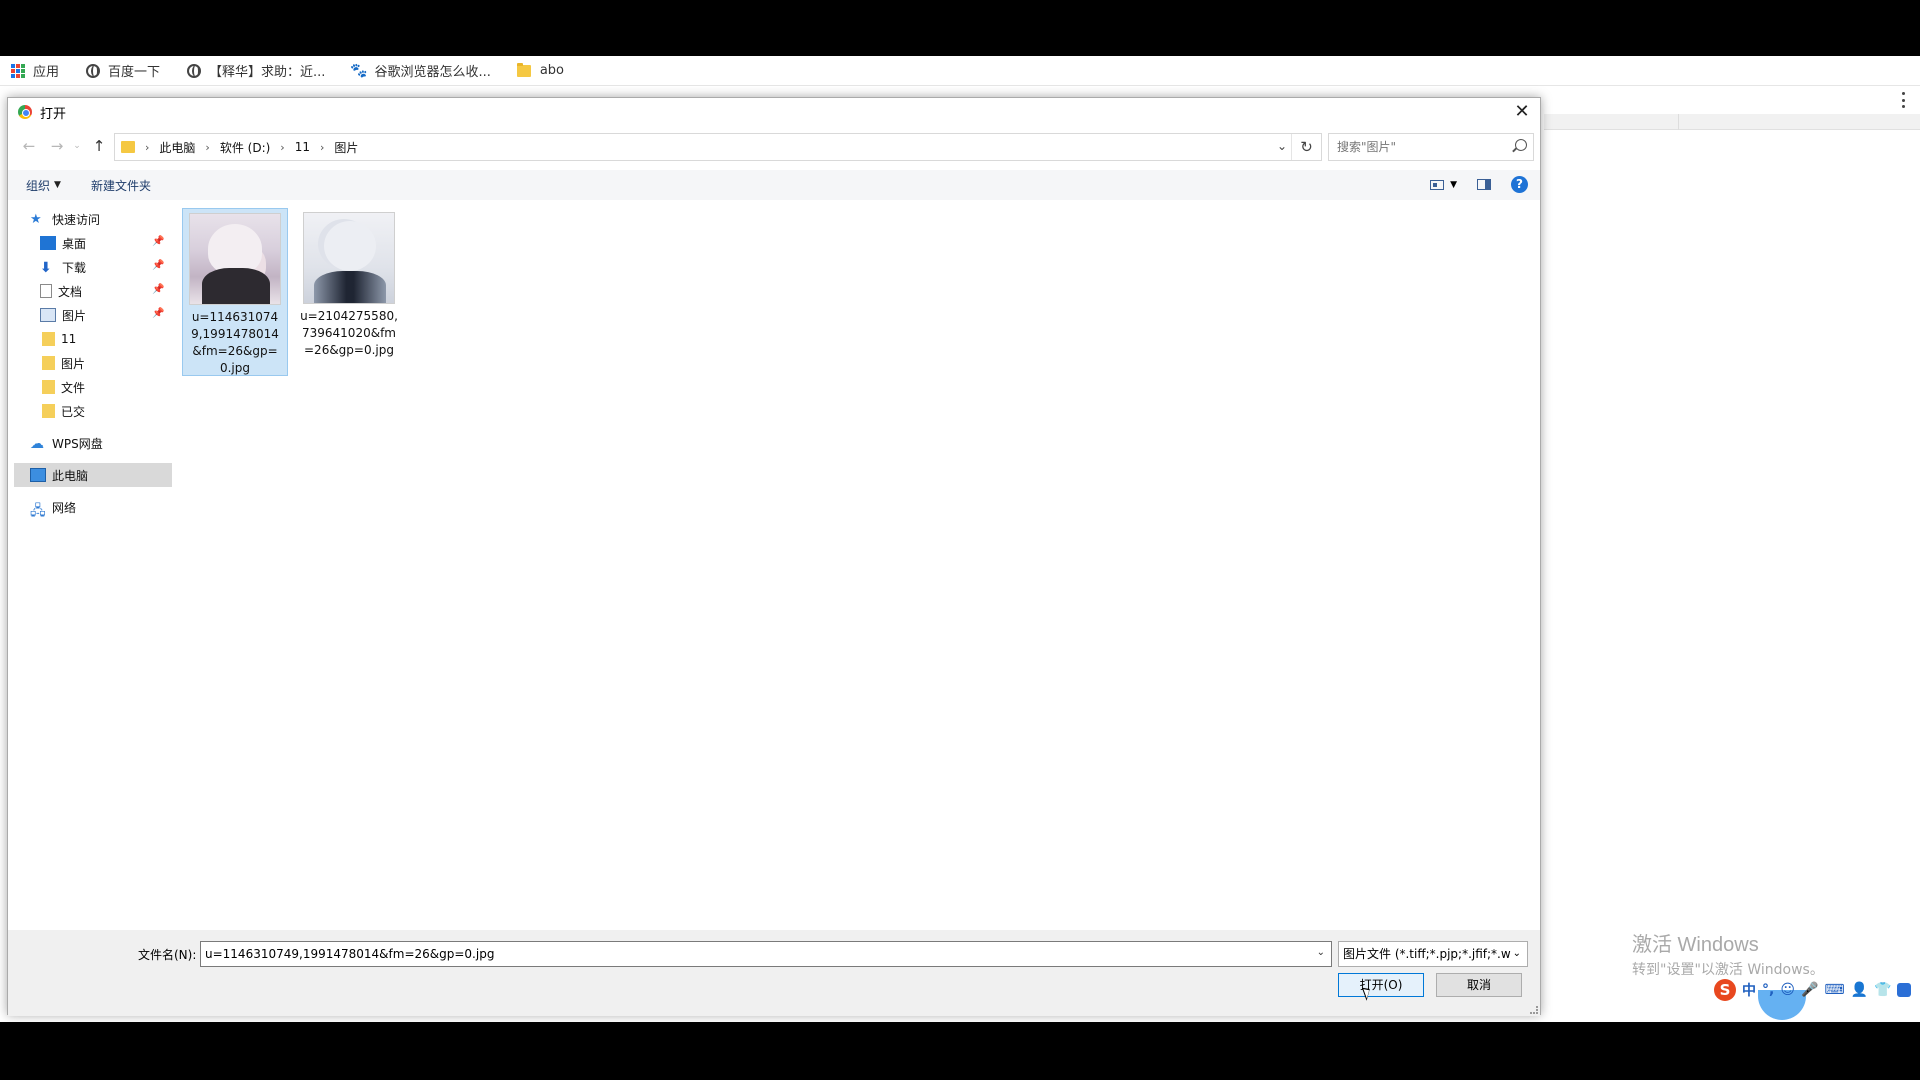  I want to click on organize-label: 组织, so click(38, 185).